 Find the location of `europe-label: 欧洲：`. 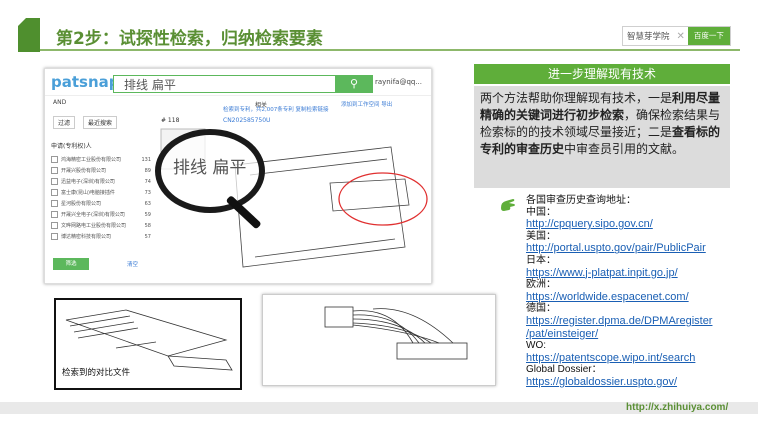

europe-label: 欧洲： is located at coordinates (541, 285).